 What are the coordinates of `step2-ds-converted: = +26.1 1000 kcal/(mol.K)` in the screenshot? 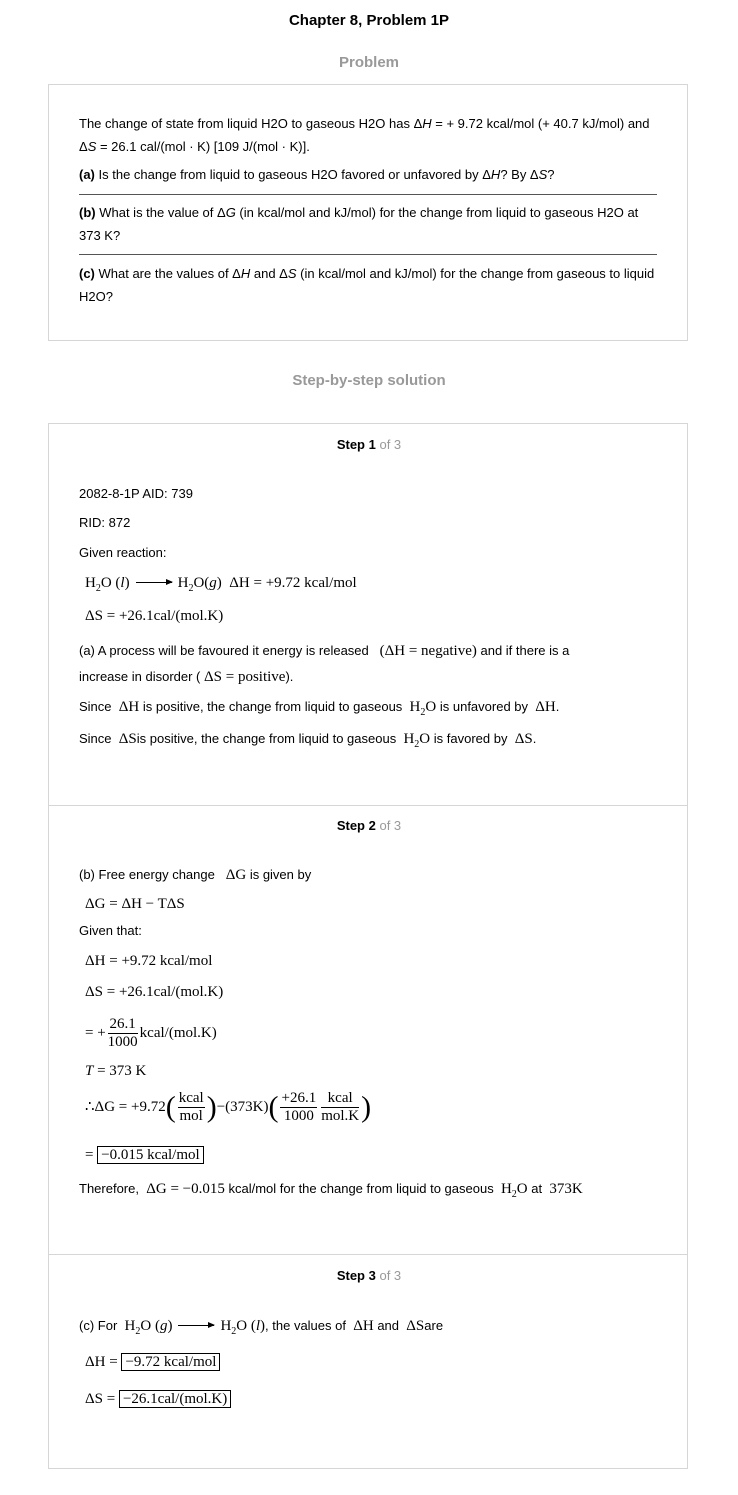 It's located at (151, 1033).